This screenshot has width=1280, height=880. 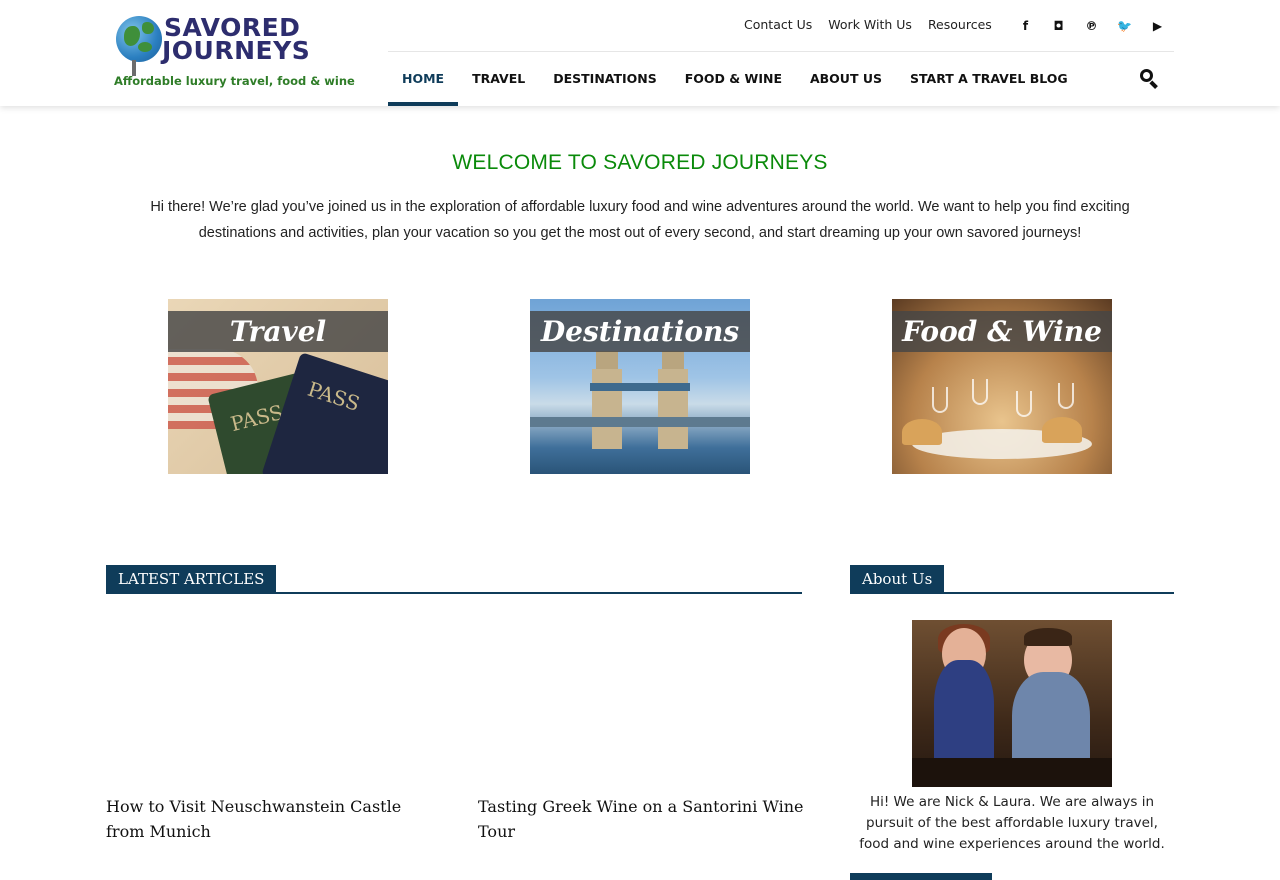 What do you see at coordinates (1012, 579) in the screenshot?
I see `about-us-header: About Us` at bounding box center [1012, 579].